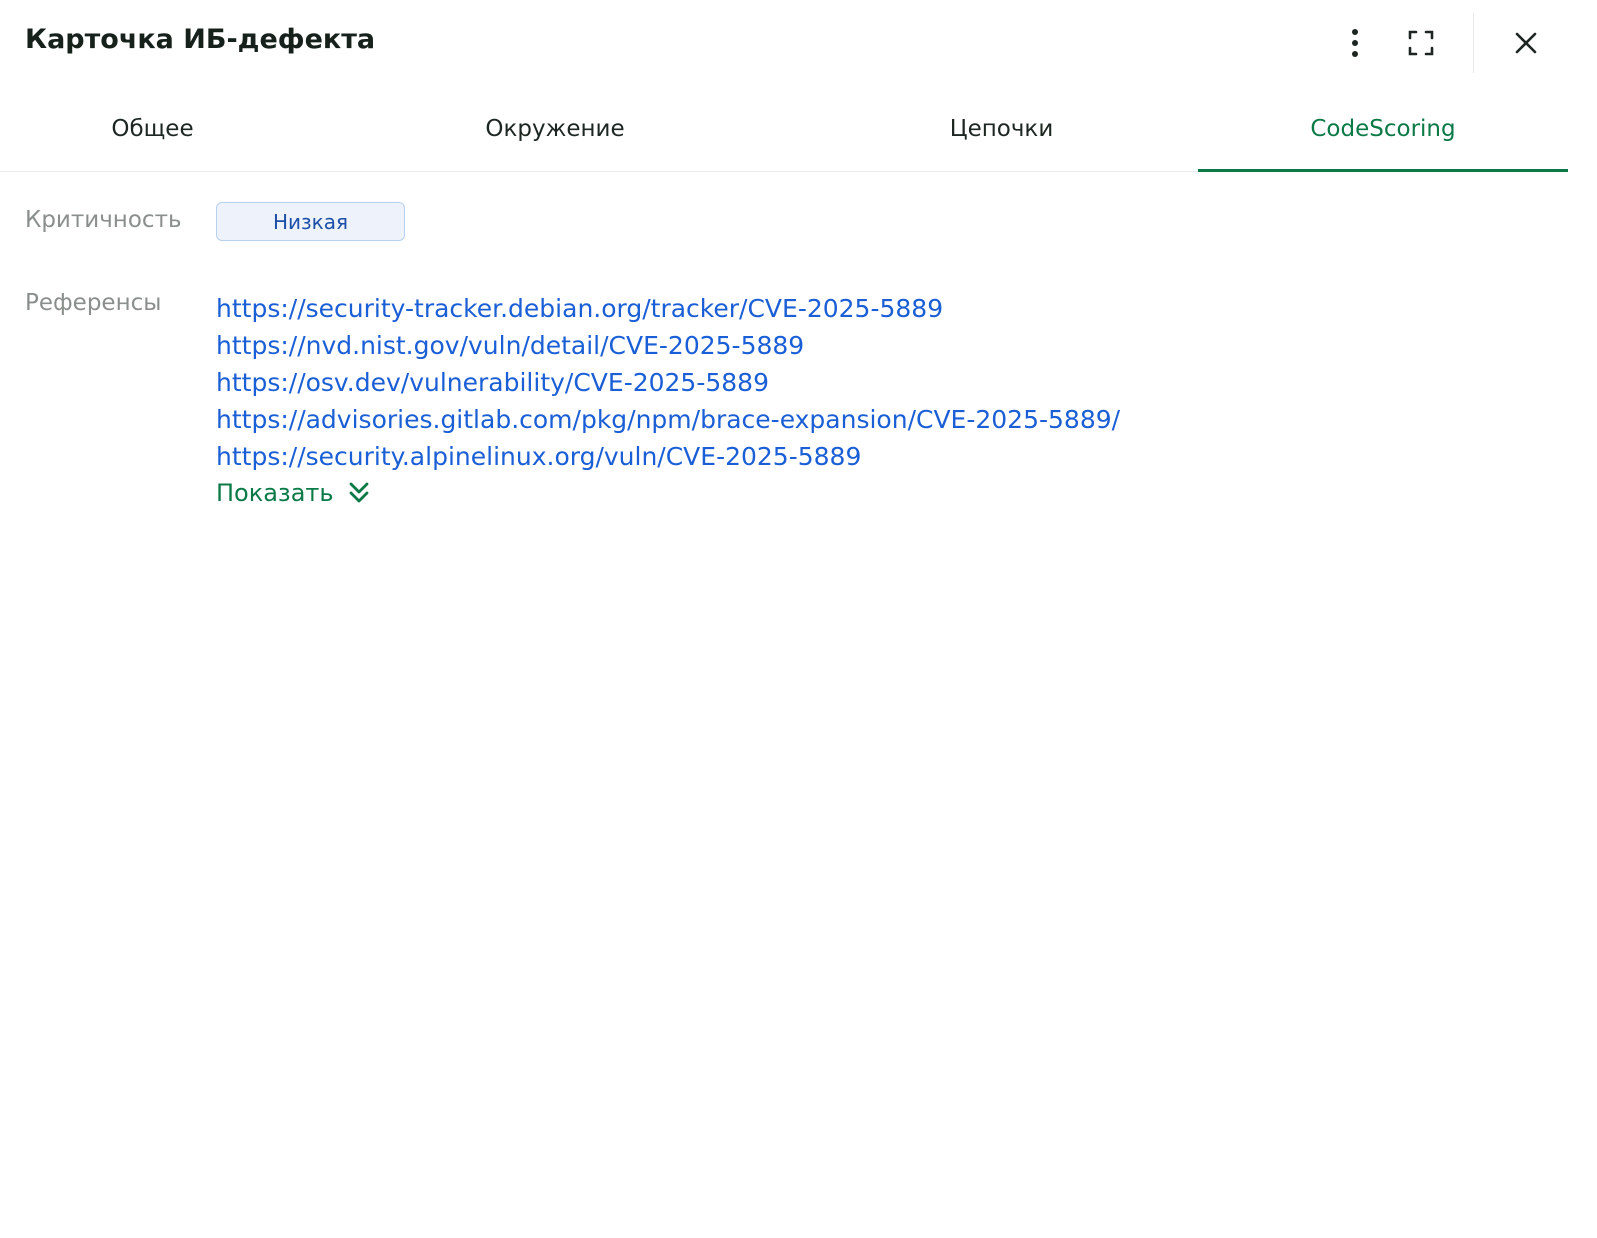  I want to click on criticality-badge: Низкая, so click(310, 221).